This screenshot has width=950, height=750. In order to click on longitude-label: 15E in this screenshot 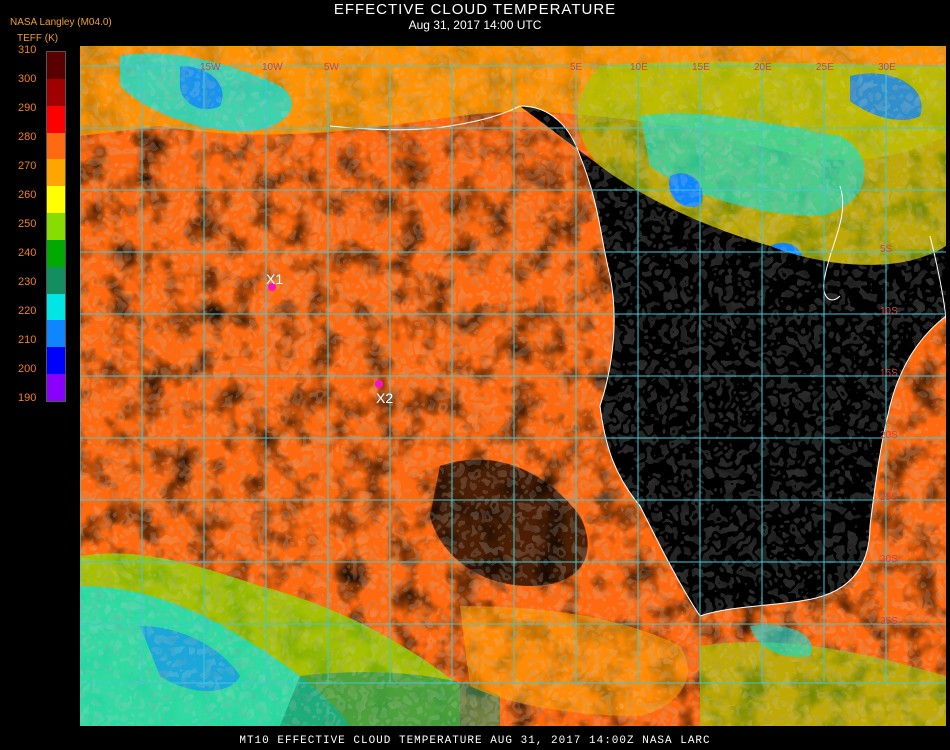, I will do `click(701, 67)`.